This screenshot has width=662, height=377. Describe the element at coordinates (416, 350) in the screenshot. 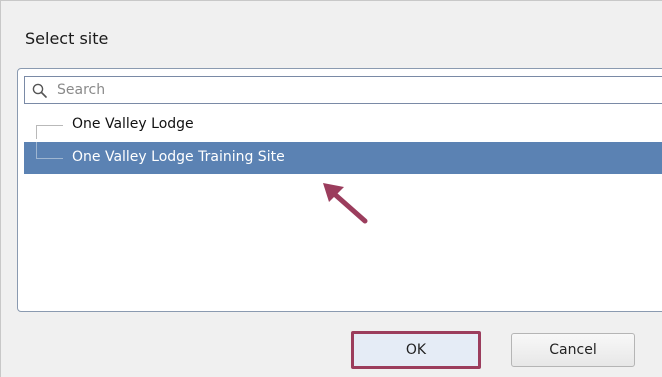

I see `ok-button: OK` at that location.